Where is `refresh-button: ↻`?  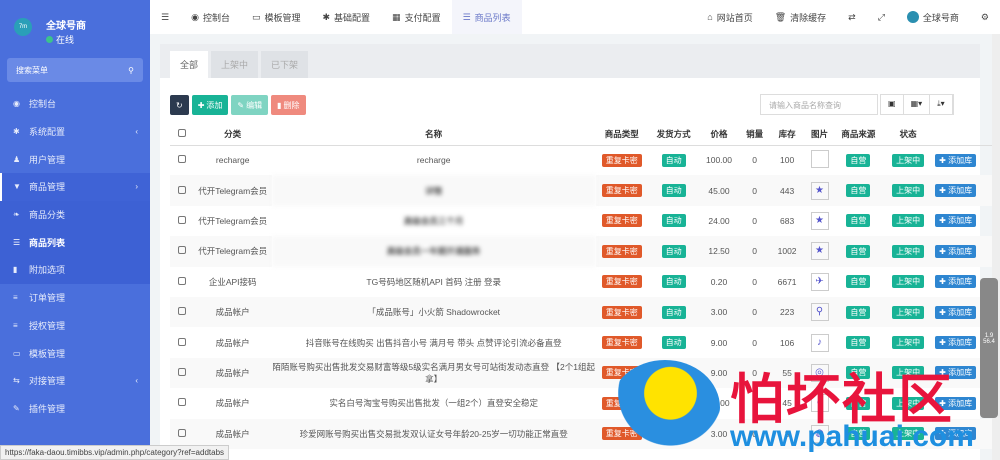
refresh-button: ↻ is located at coordinates (179, 105).